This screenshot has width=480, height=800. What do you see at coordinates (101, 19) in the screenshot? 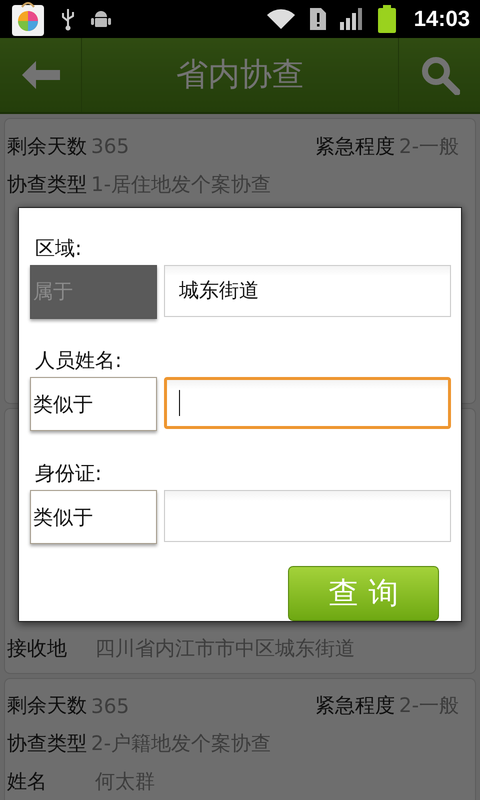
I see `android-icon` at bounding box center [101, 19].